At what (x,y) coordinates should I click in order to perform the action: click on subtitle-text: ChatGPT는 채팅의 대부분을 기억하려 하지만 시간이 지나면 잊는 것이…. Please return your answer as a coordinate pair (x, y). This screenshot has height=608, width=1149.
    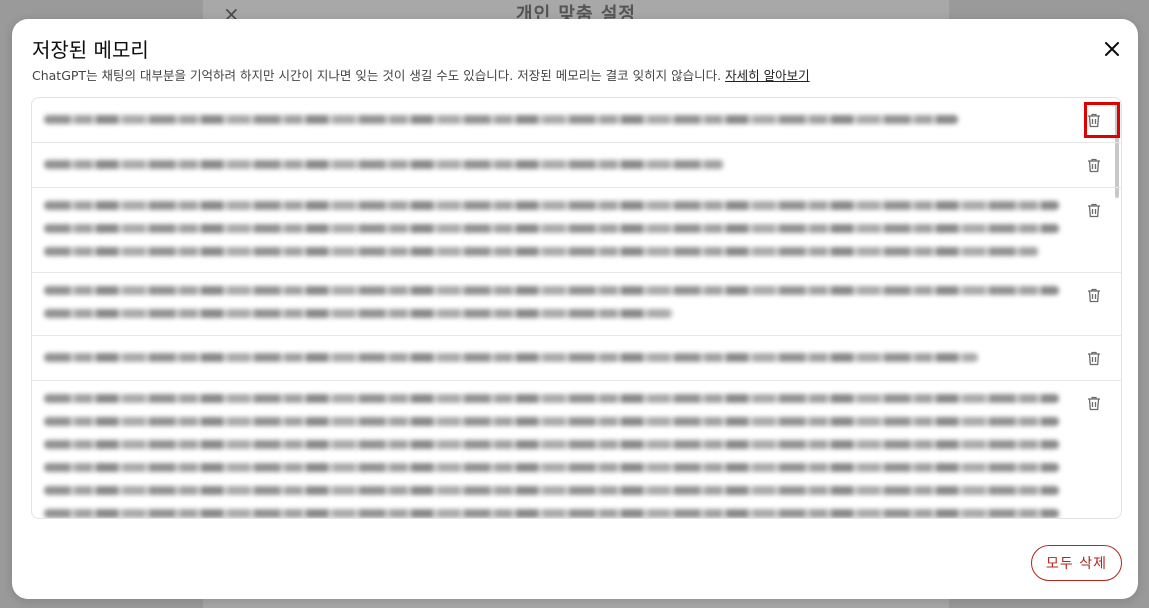
    Looking at the image, I should click on (377, 75).